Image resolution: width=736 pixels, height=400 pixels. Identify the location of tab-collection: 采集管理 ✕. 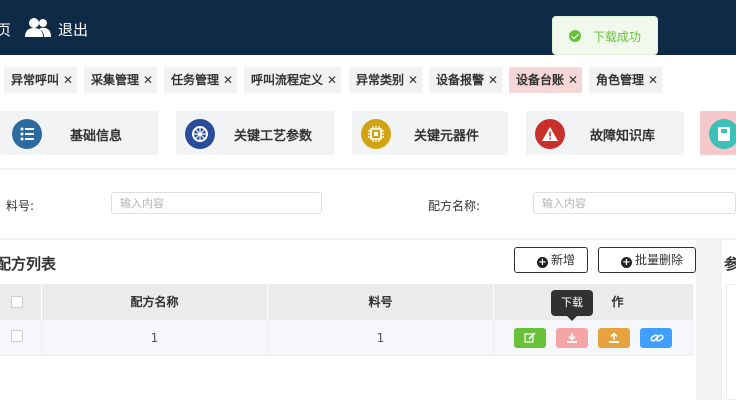
(121, 80).